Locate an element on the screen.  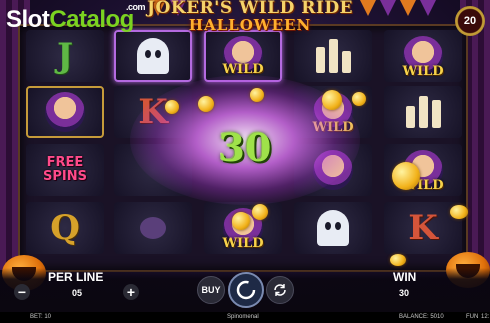
autoplay-button is located at coordinates (280, 290).